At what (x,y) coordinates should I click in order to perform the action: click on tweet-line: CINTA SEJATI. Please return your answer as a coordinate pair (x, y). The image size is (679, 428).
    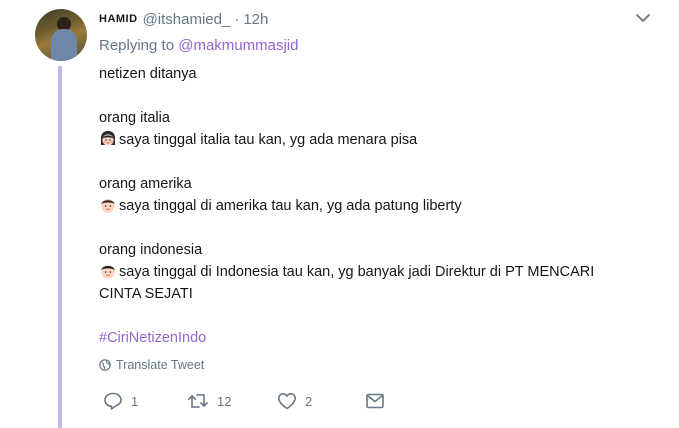
    Looking at the image, I should click on (146, 294).